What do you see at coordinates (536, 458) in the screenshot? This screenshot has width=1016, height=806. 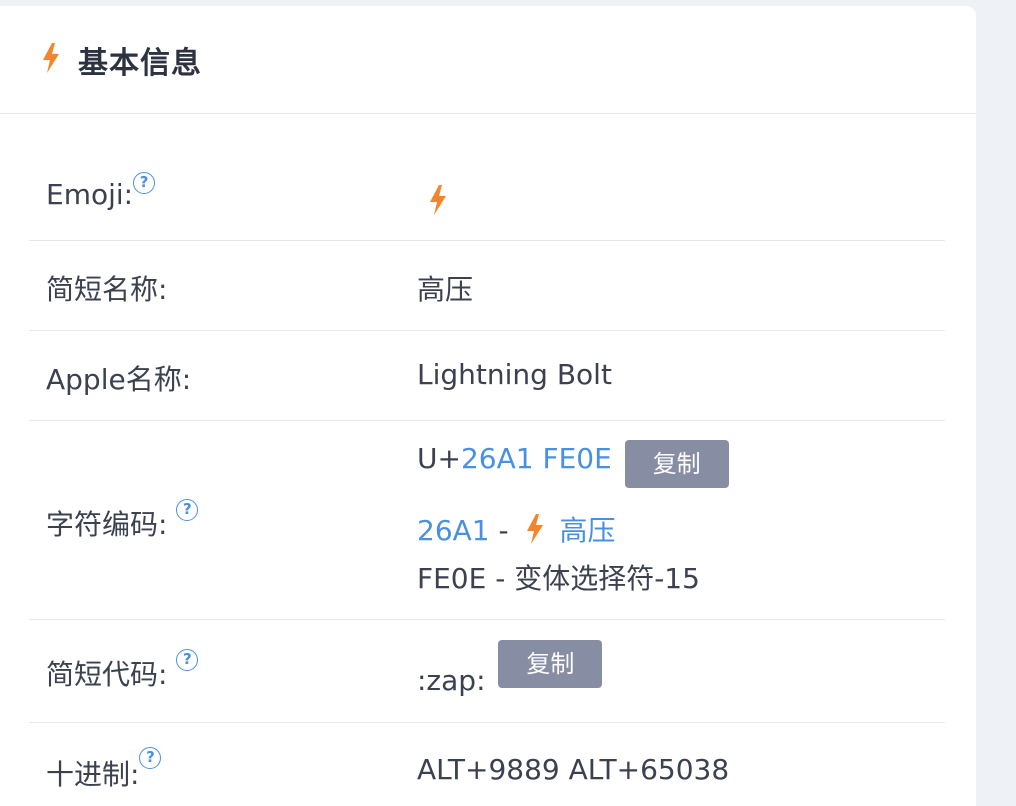 I see `codepoint-link: 26A1 FE0E` at bounding box center [536, 458].